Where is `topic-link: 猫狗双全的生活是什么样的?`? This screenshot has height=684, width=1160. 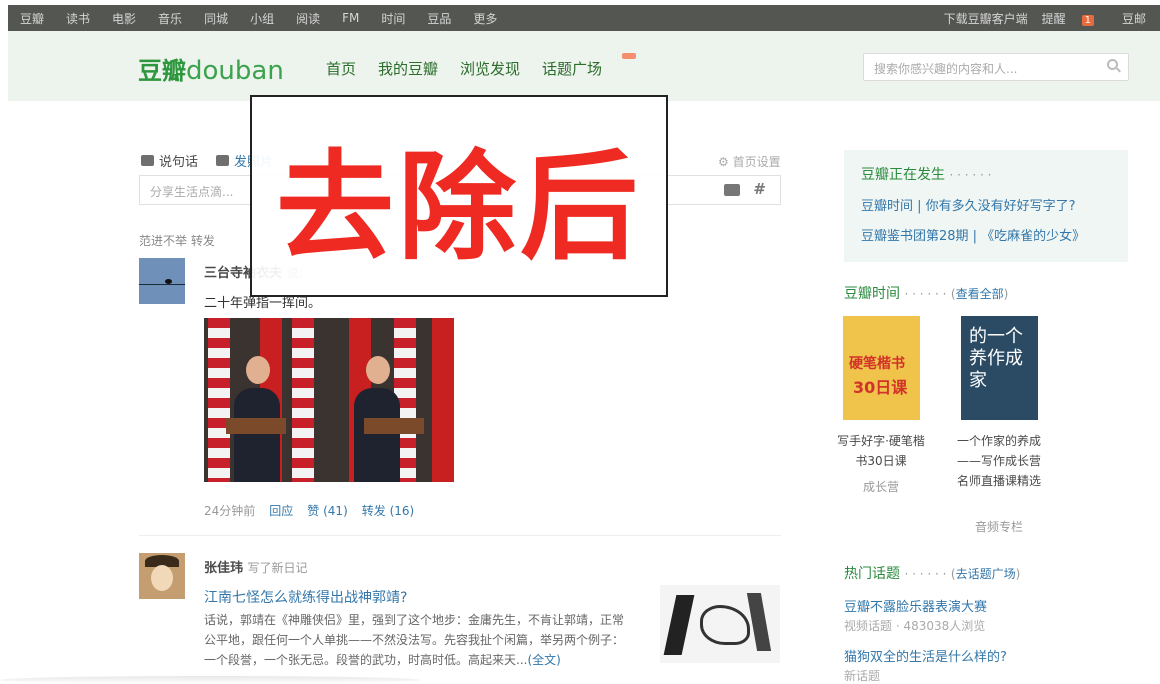
topic-link: 猫狗双全的生活是什么样的? is located at coordinates (925, 655).